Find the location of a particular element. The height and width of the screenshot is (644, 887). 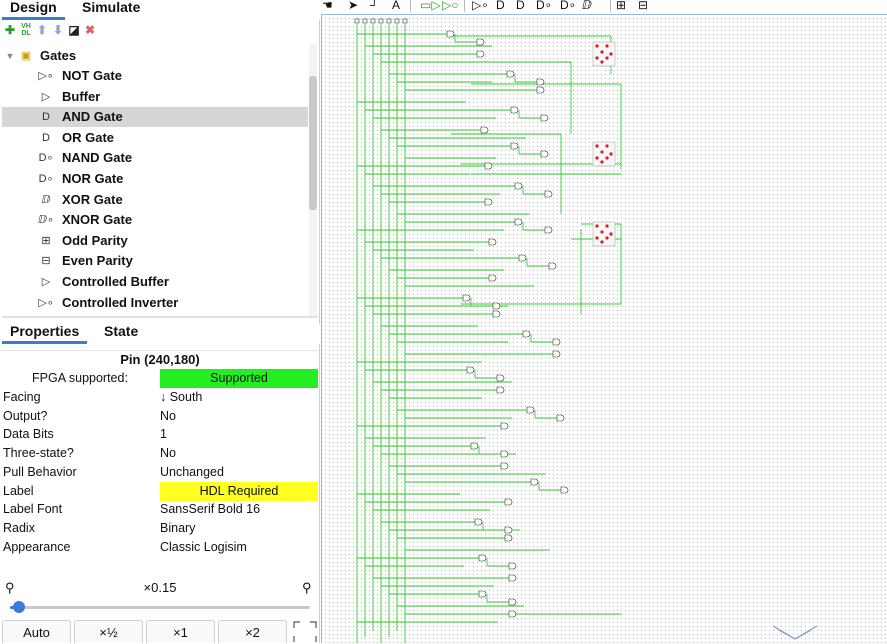

tree-scrollbar-thumb is located at coordinates (313, 143).